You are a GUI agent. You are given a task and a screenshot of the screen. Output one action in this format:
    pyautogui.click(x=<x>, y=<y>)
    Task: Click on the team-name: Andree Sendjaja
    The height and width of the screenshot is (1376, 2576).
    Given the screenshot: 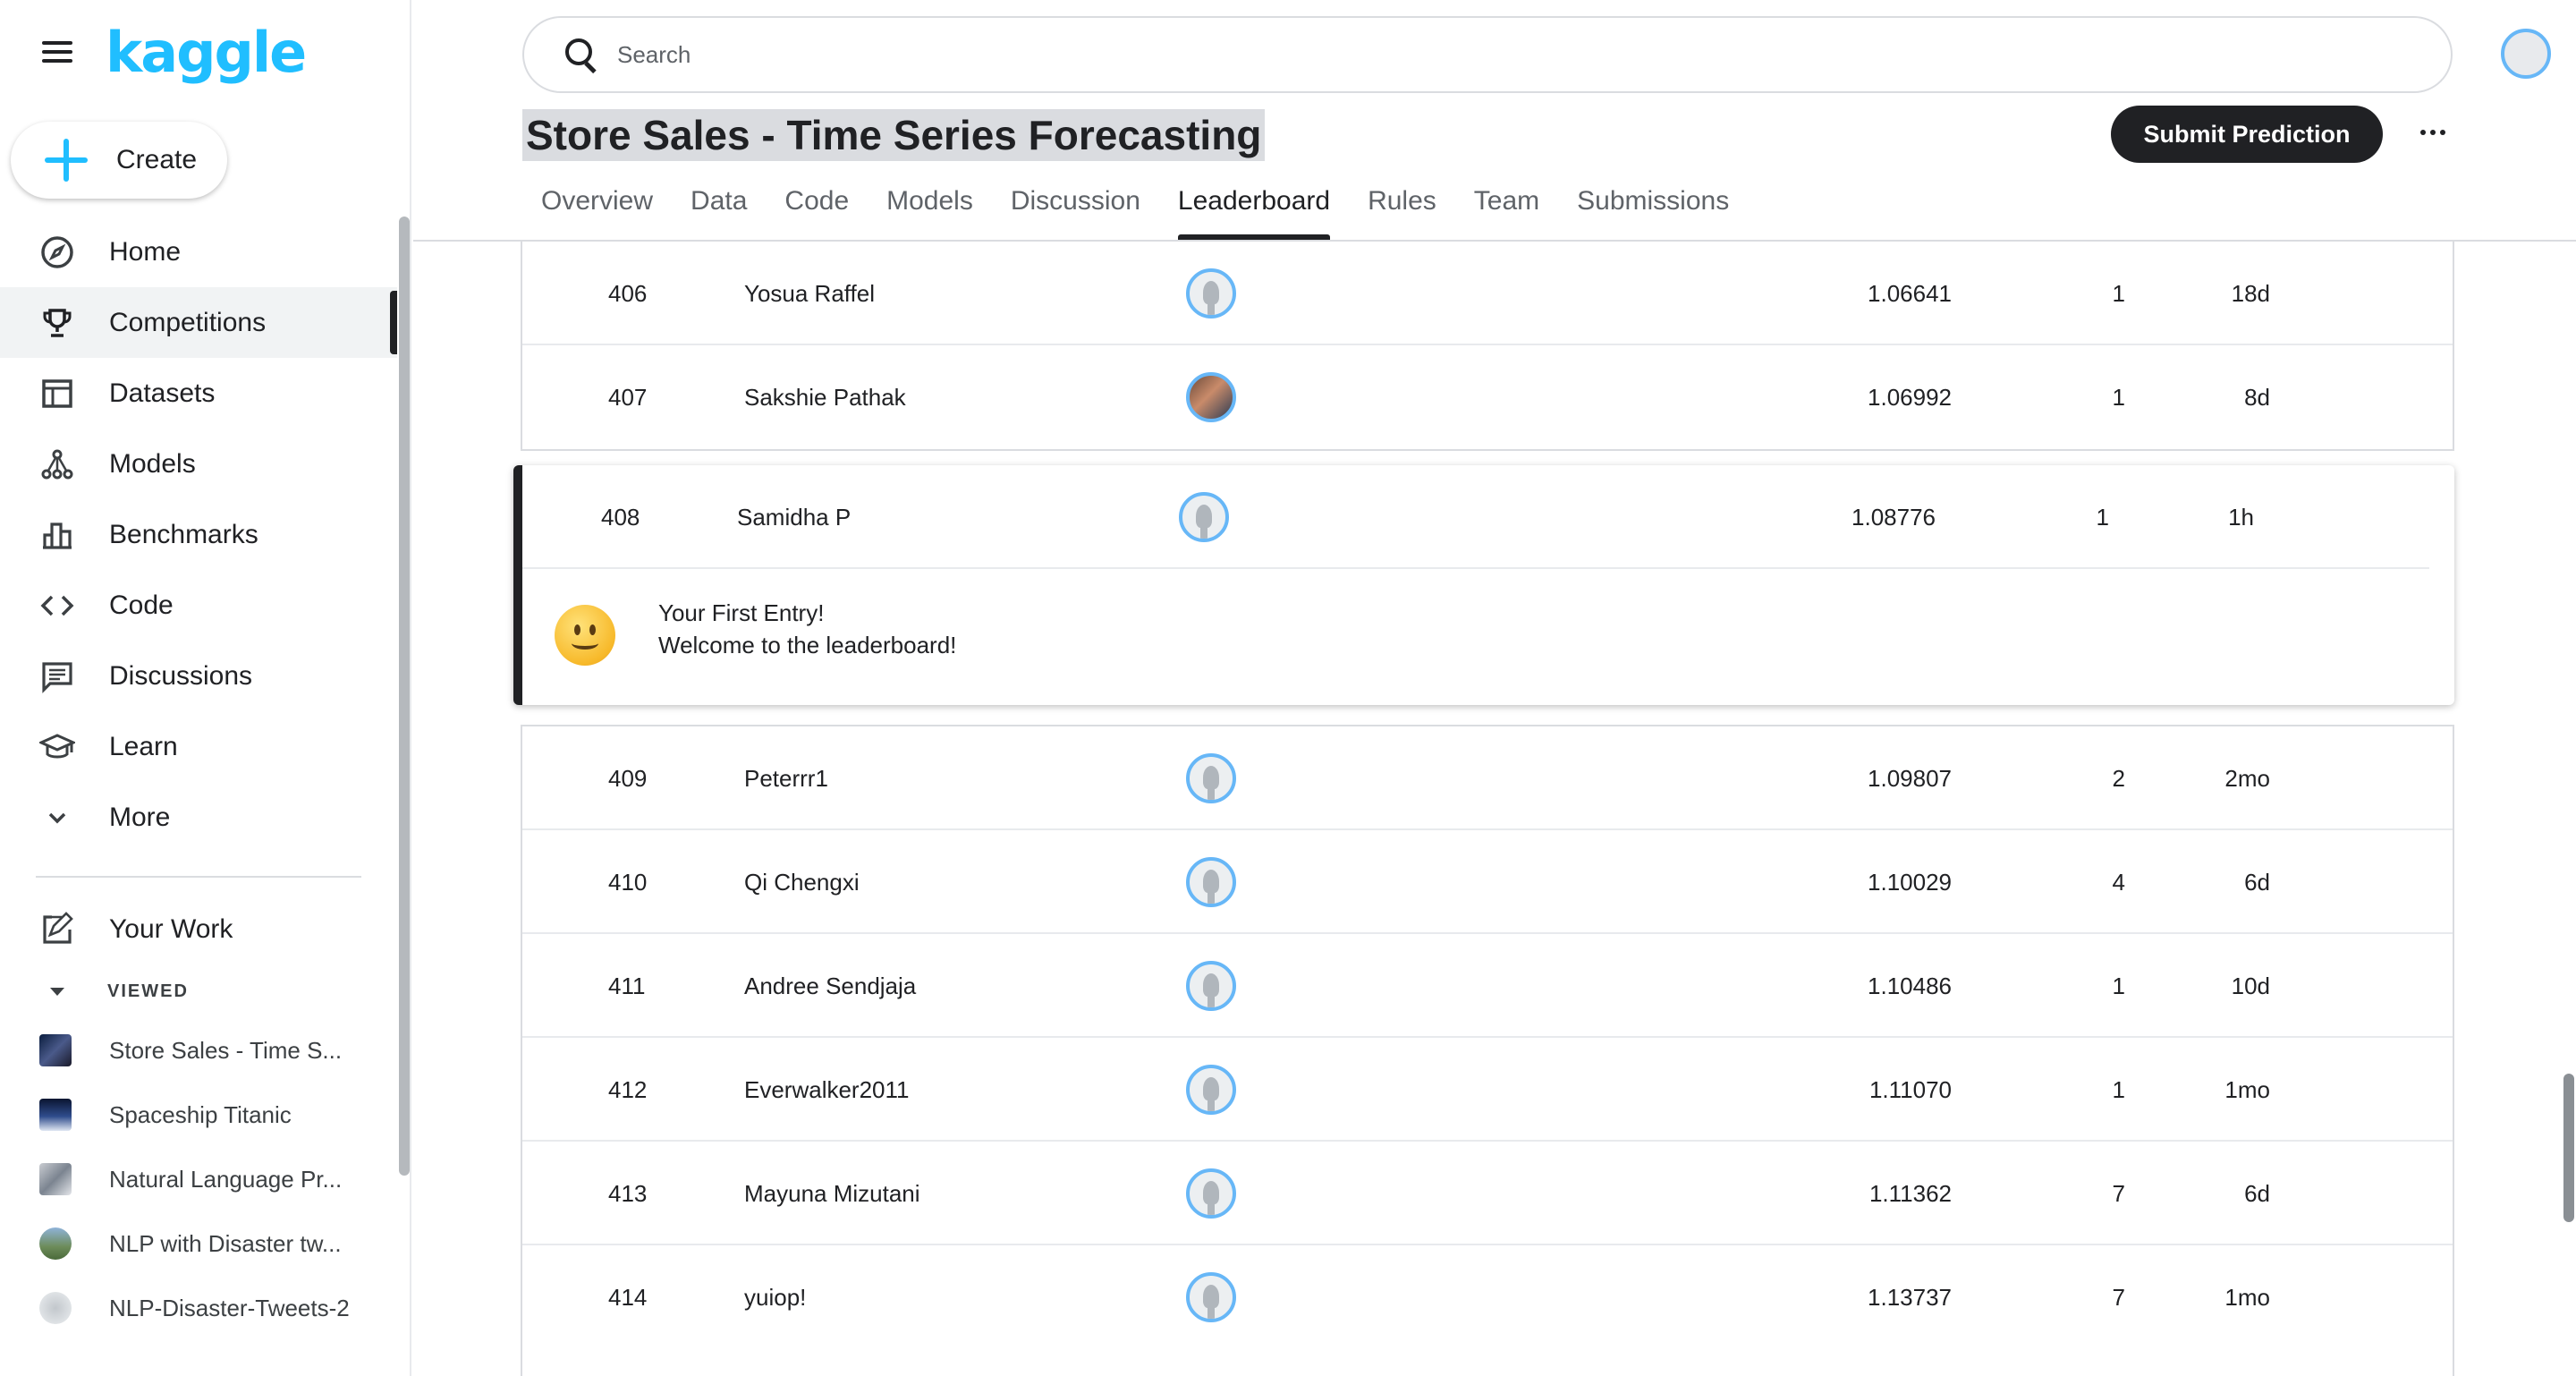 What is the action you would take?
    pyautogui.click(x=830, y=986)
    